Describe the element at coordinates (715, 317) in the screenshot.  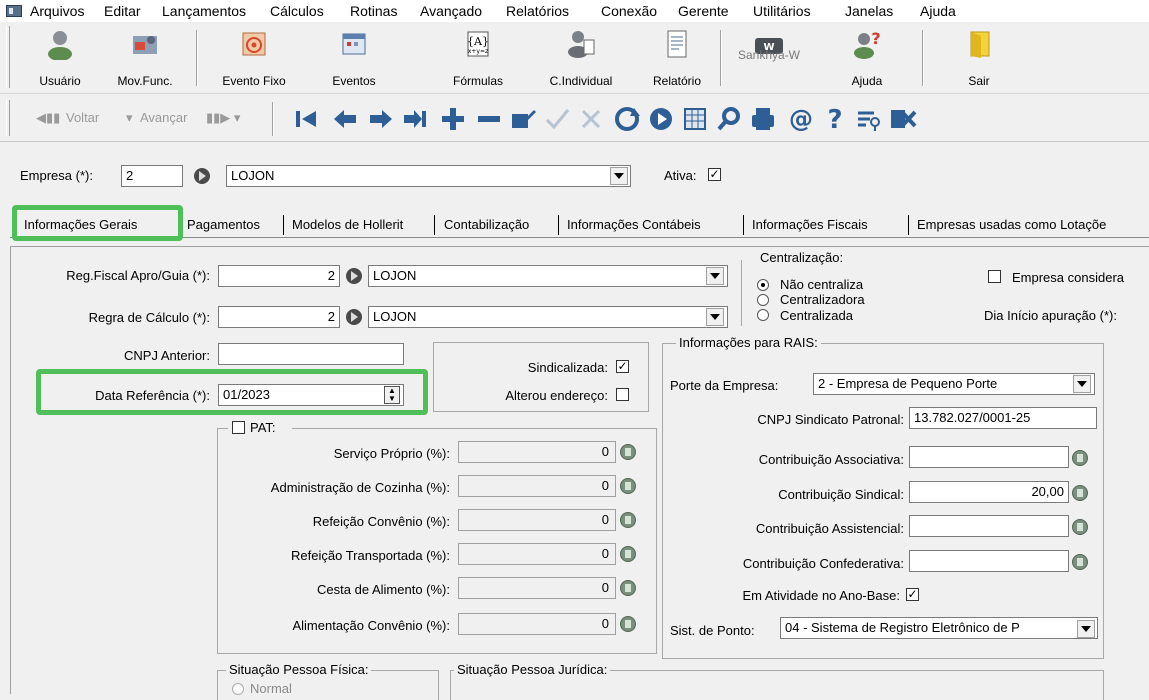
I see `regra-calc-dropdown-icon` at that location.